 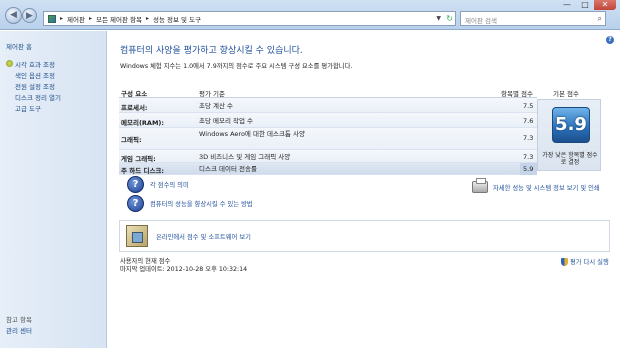 I want to click on component-name: 게임 그래픽:, so click(x=138, y=159).